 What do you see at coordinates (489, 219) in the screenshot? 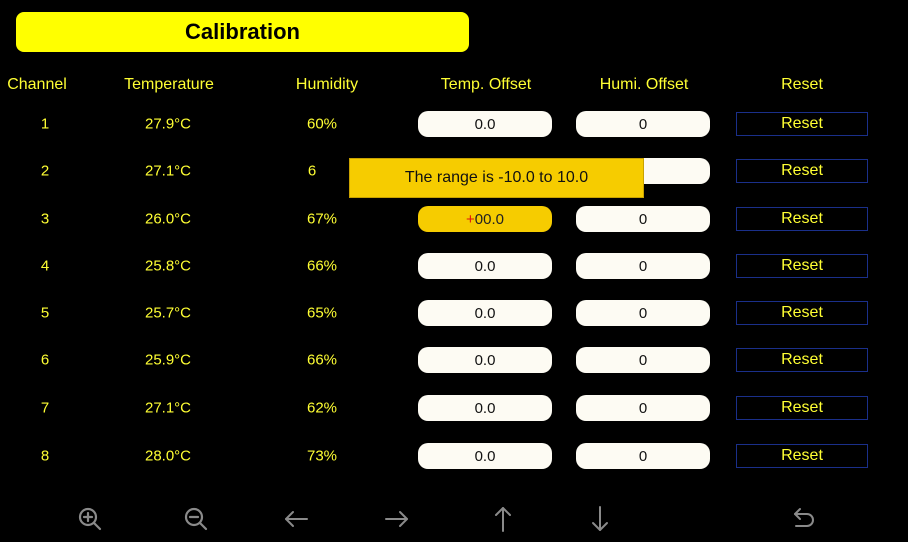
I see `offset-value: 00.0` at bounding box center [489, 219].